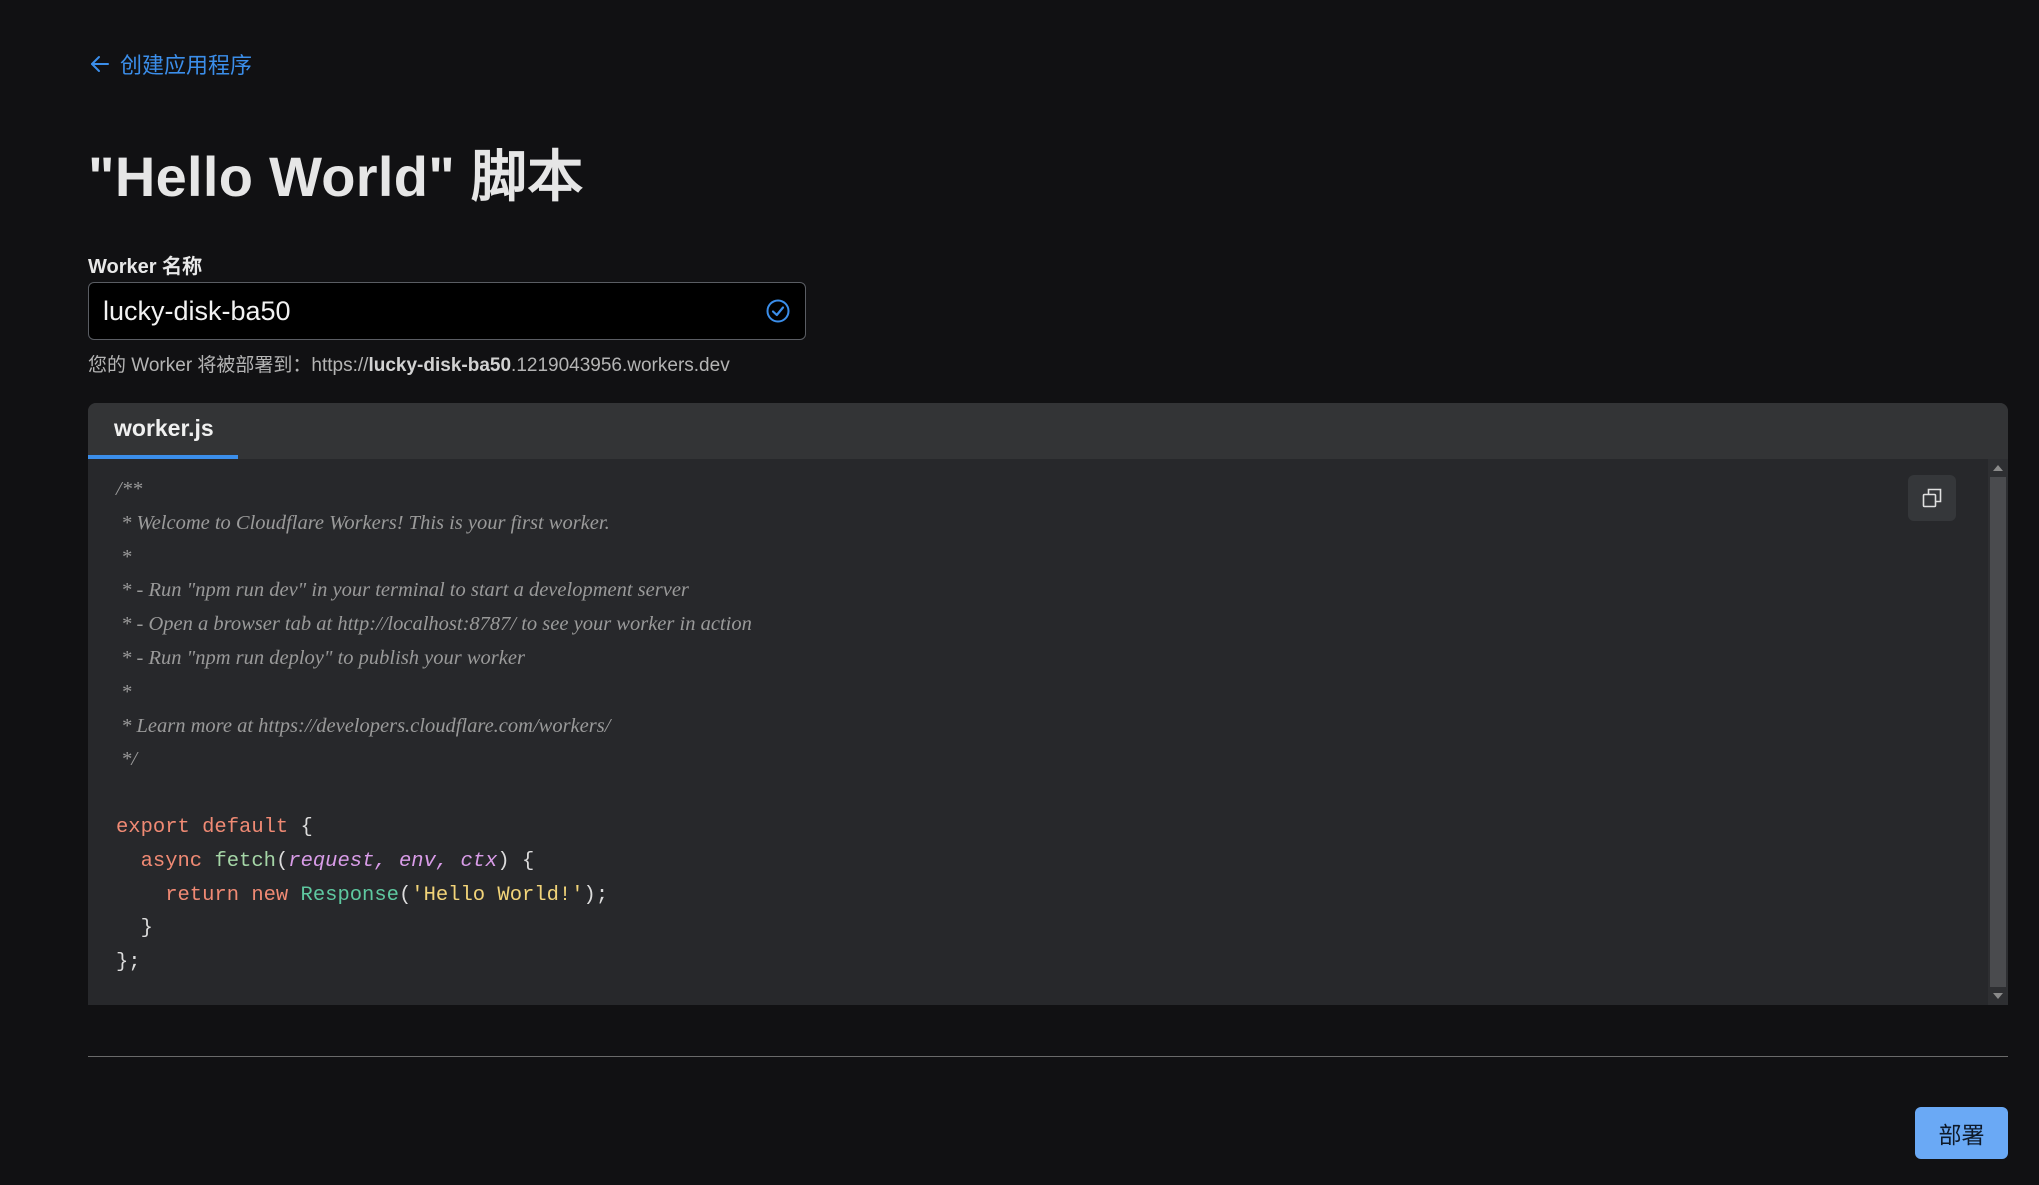  What do you see at coordinates (497, 895) in the screenshot?
I see `code-token: 'Hello World!'` at bounding box center [497, 895].